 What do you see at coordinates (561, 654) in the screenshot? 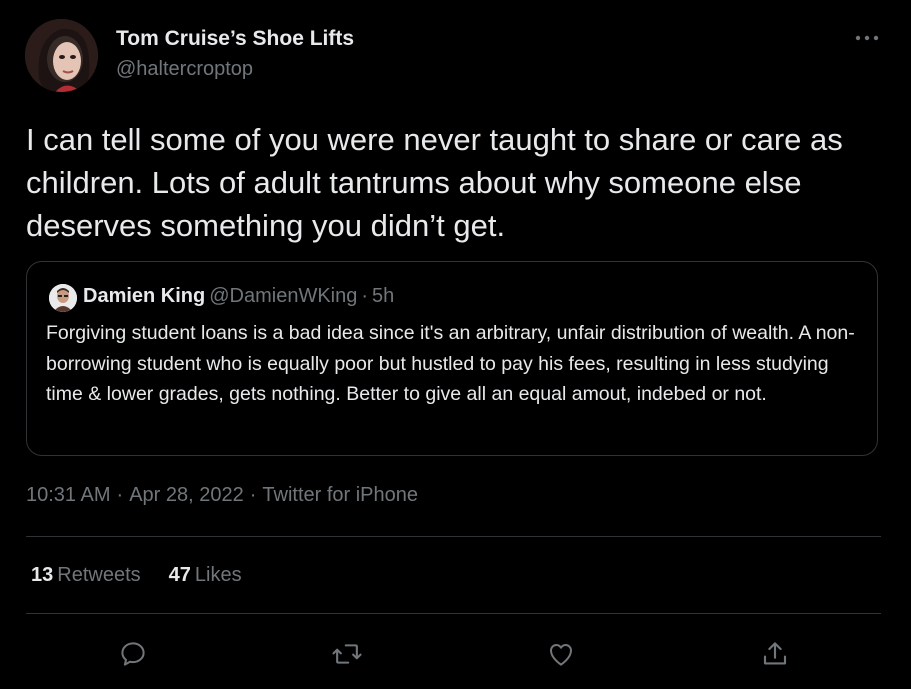
I see `like-icon` at bounding box center [561, 654].